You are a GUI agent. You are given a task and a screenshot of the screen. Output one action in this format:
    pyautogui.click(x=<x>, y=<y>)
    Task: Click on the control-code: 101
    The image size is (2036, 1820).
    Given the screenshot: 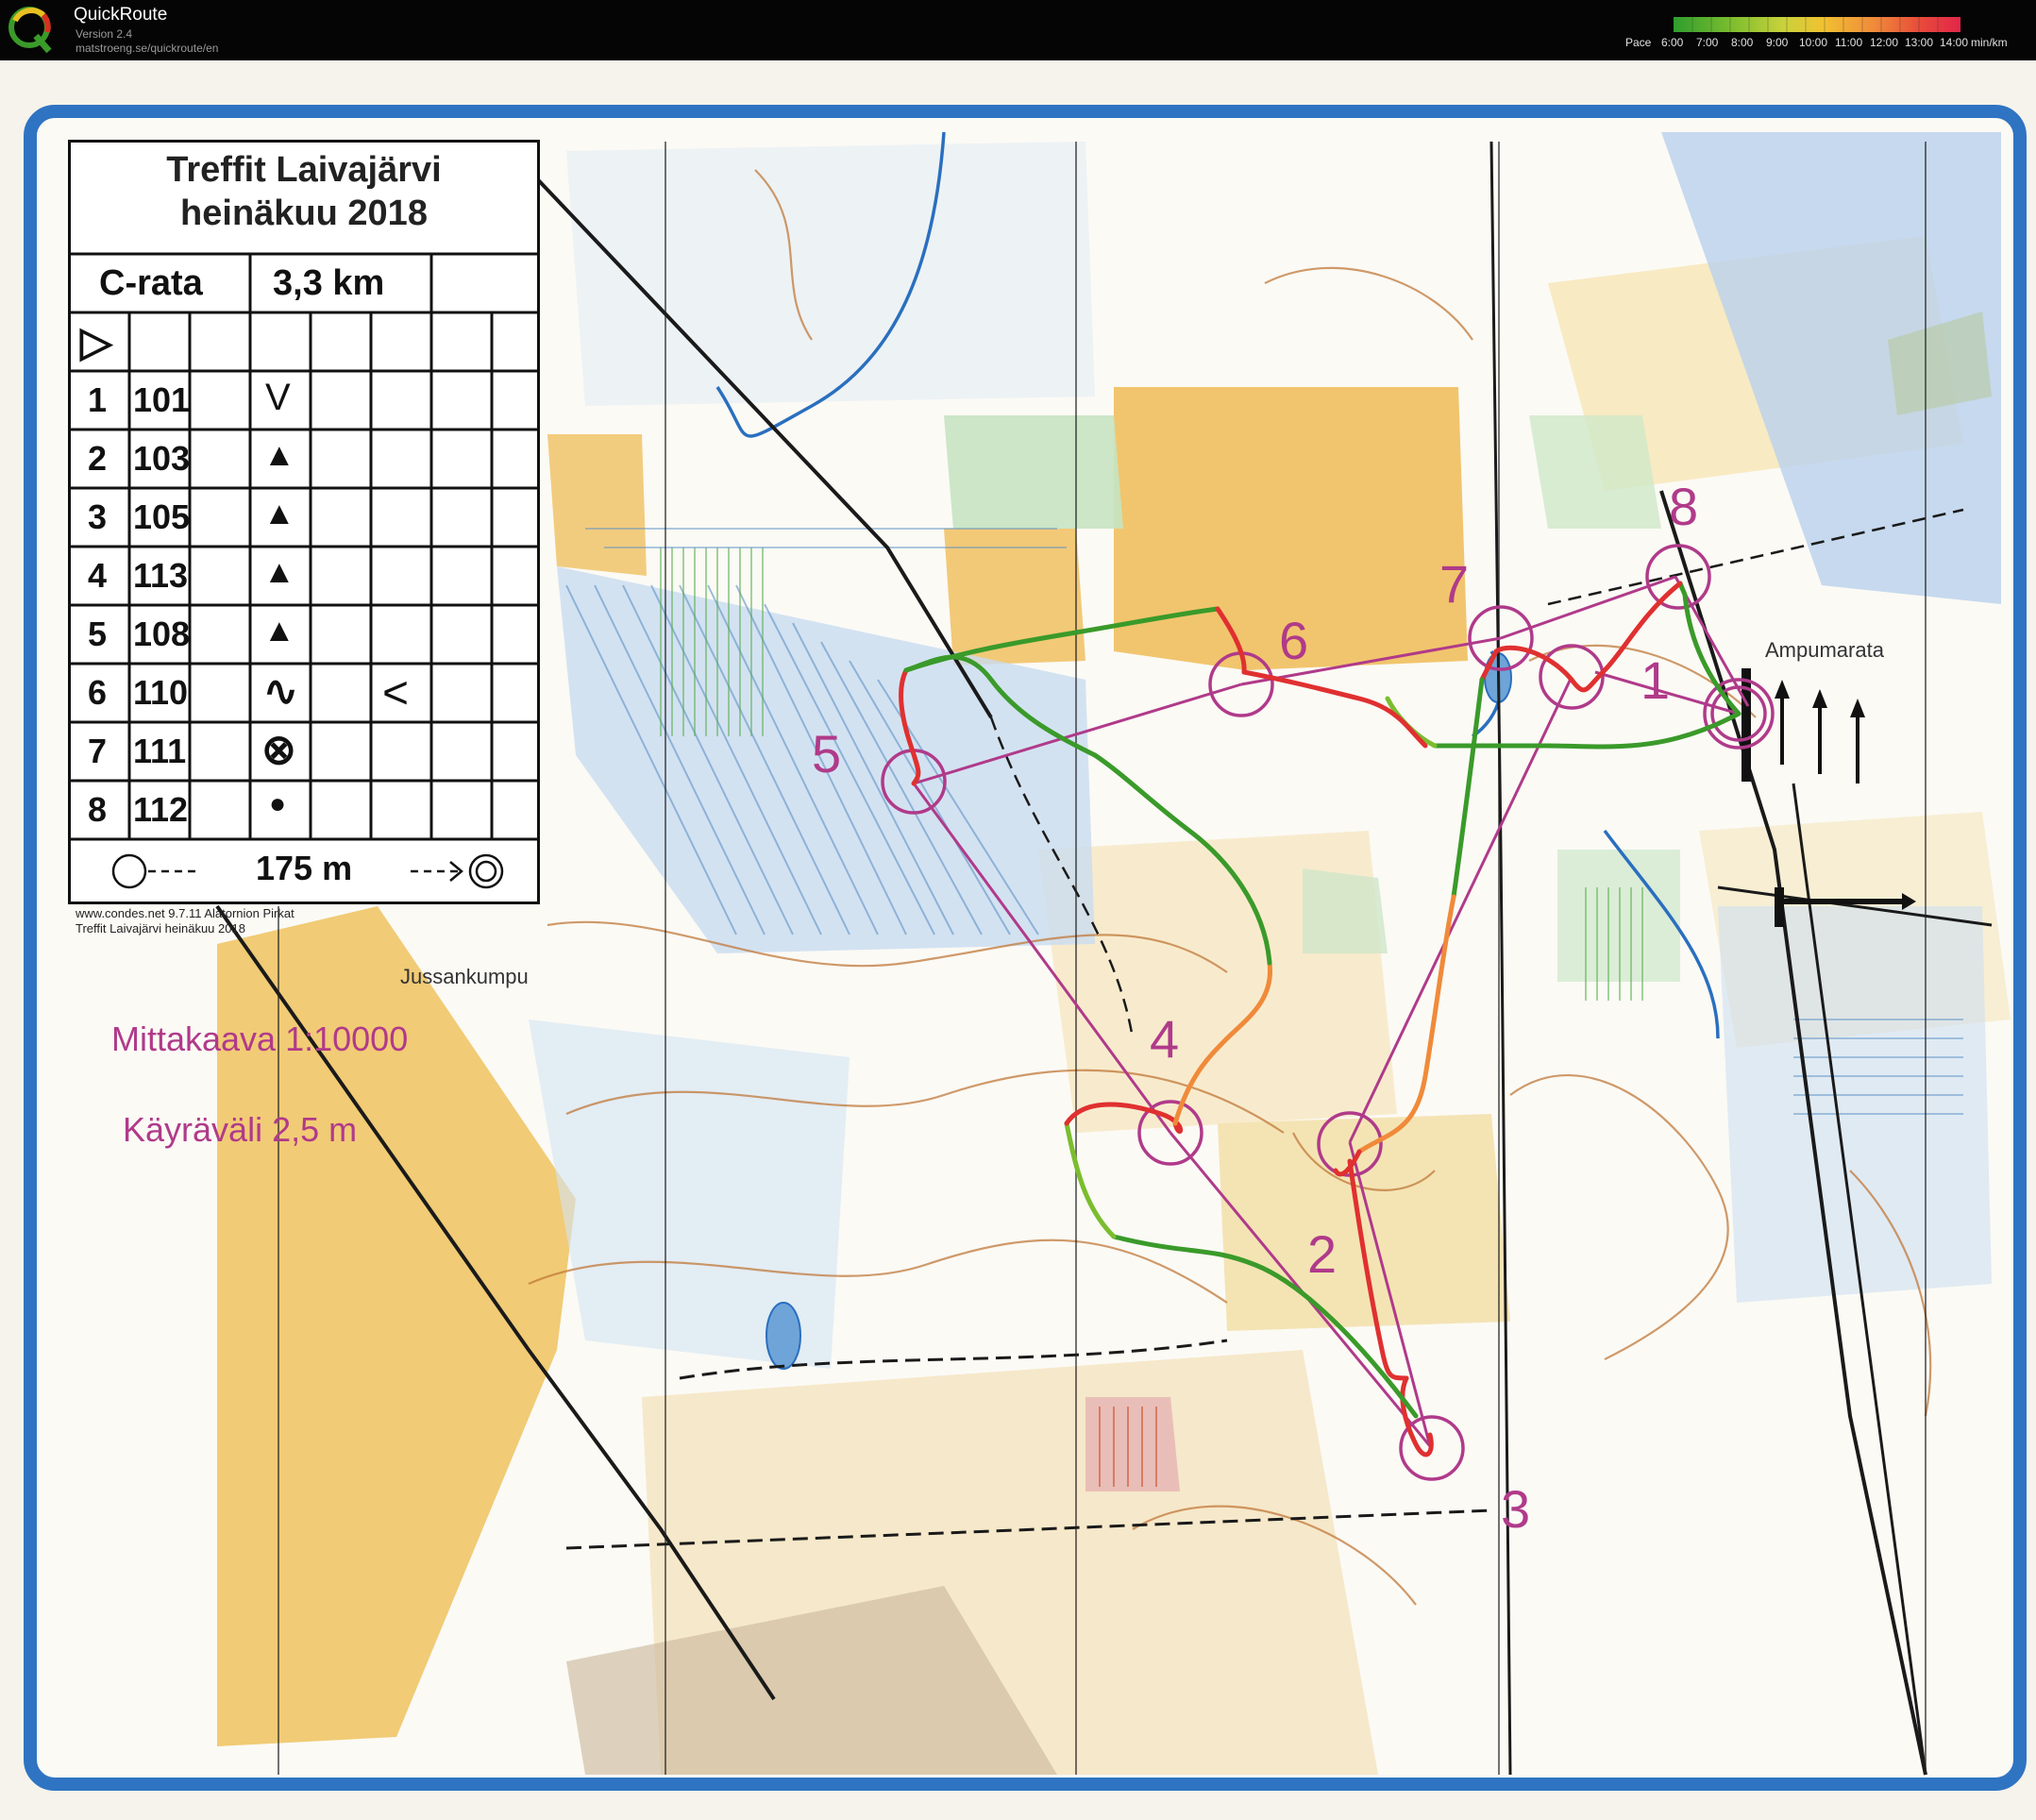 What is the action you would take?
    pyautogui.click(x=162, y=399)
    